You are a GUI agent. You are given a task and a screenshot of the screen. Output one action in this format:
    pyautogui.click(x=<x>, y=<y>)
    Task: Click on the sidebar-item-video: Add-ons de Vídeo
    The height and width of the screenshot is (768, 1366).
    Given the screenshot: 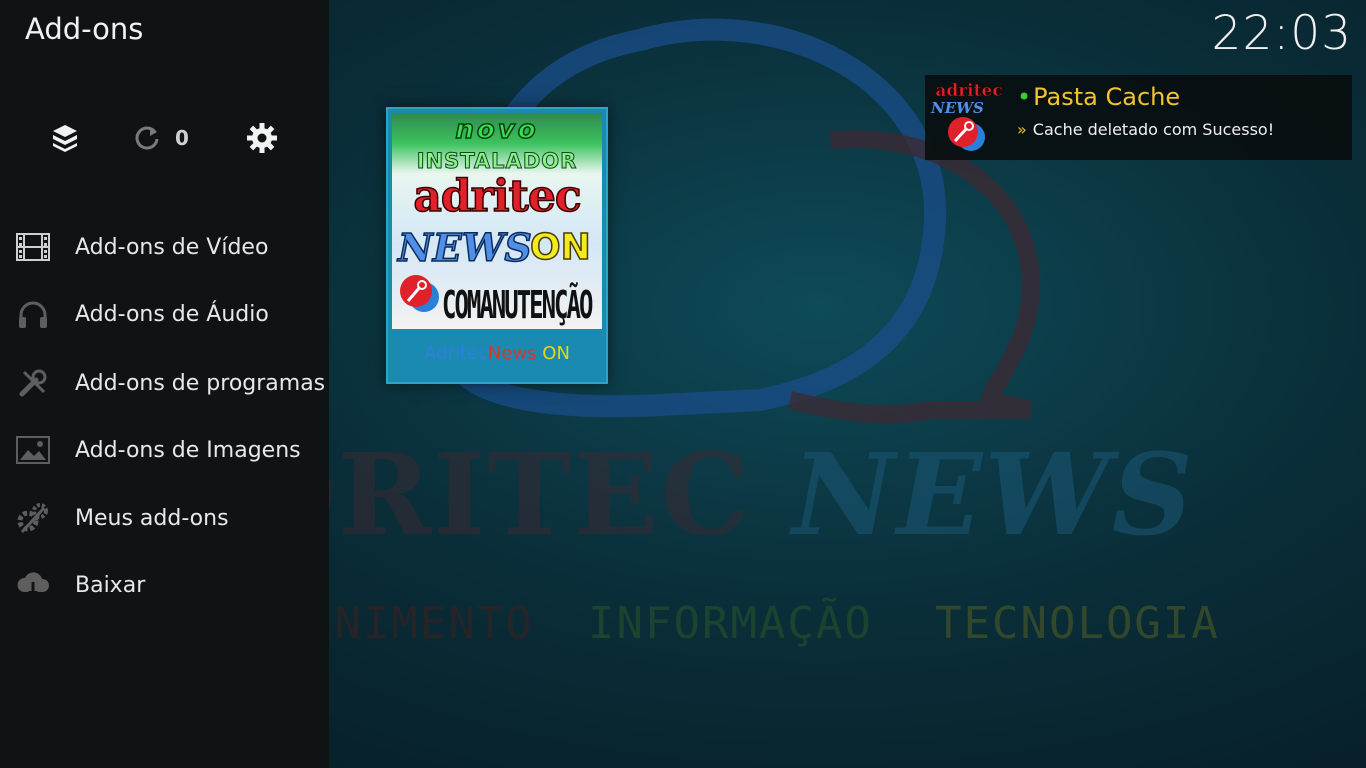 What is the action you would take?
    pyautogui.click(x=164, y=247)
    